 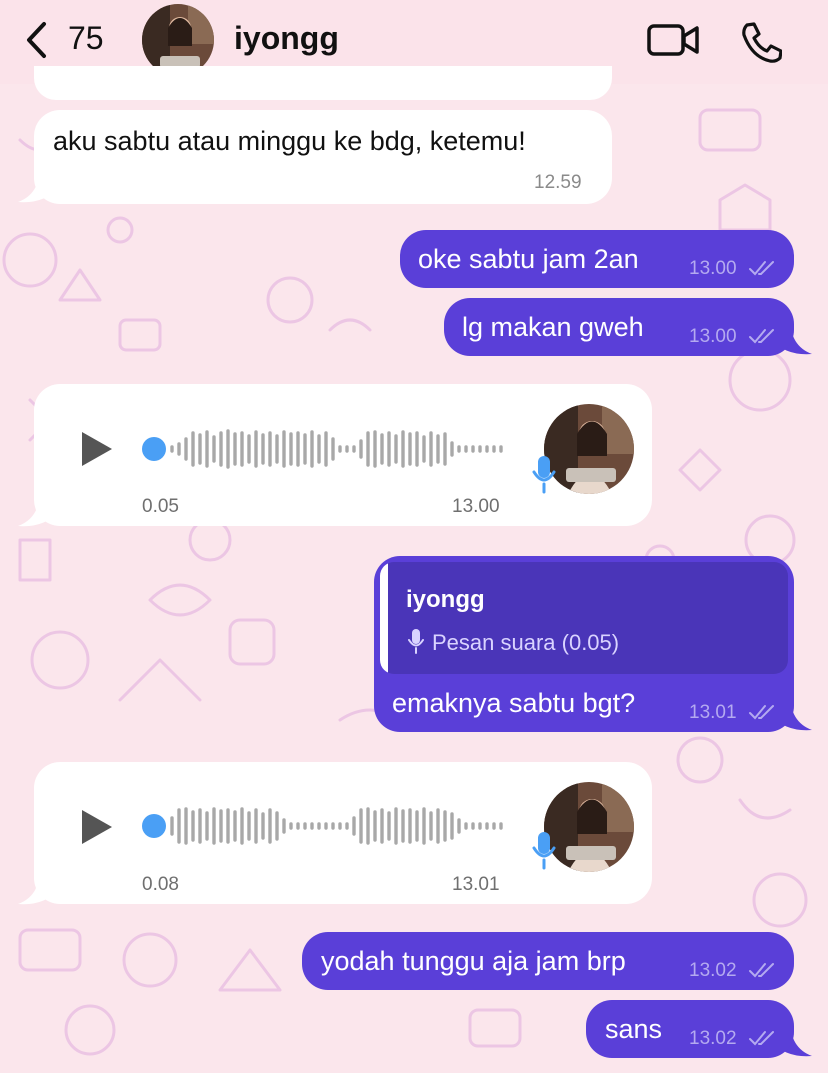 I want to click on voice-message-bubble: 0.05 13.00, so click(x=343, y=455).